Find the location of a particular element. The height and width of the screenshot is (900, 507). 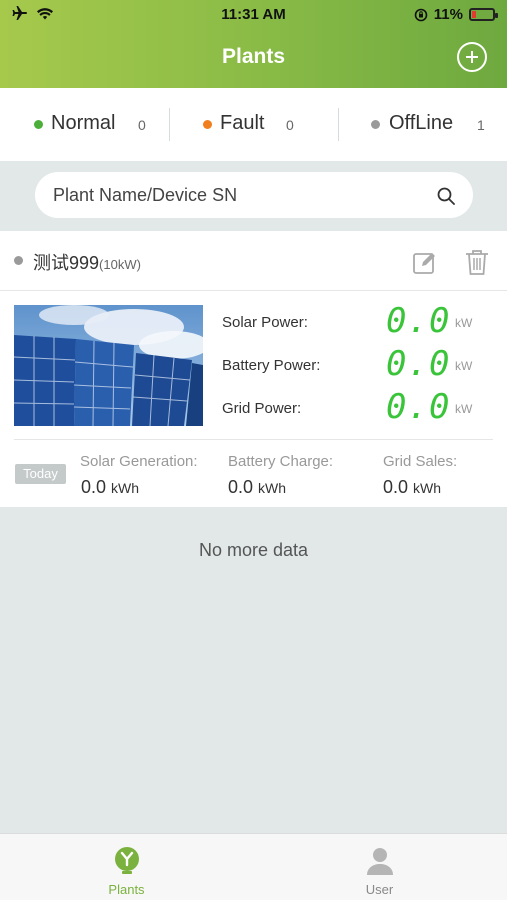

search-input: Plant Name/Device SN is located at coordinates (254, 195).